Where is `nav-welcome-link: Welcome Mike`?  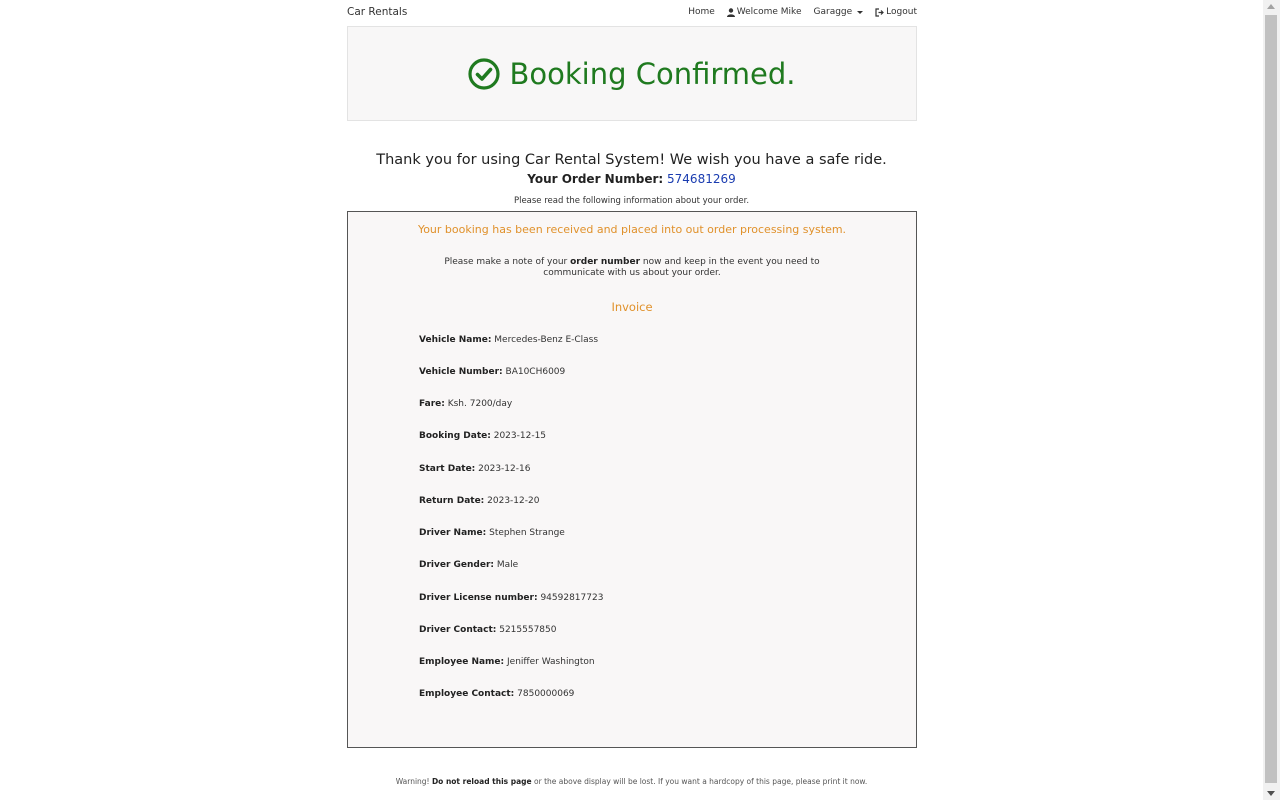 nav-welcome-link: Welcome Mike is located at coordinates (764, 12).